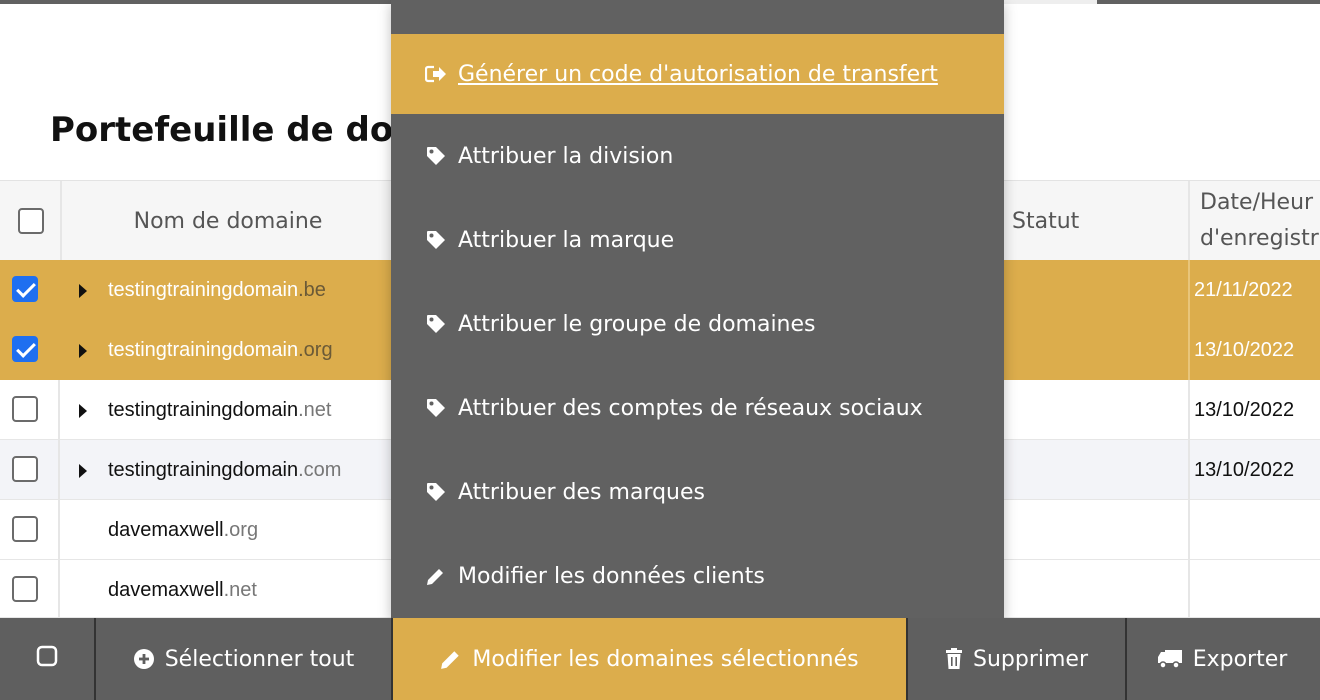 The image size is (1320, 700). Describe the element at coordinates (259, 659) in the screenshot. I see `select-all-label: Sélectionner tout` at that location.